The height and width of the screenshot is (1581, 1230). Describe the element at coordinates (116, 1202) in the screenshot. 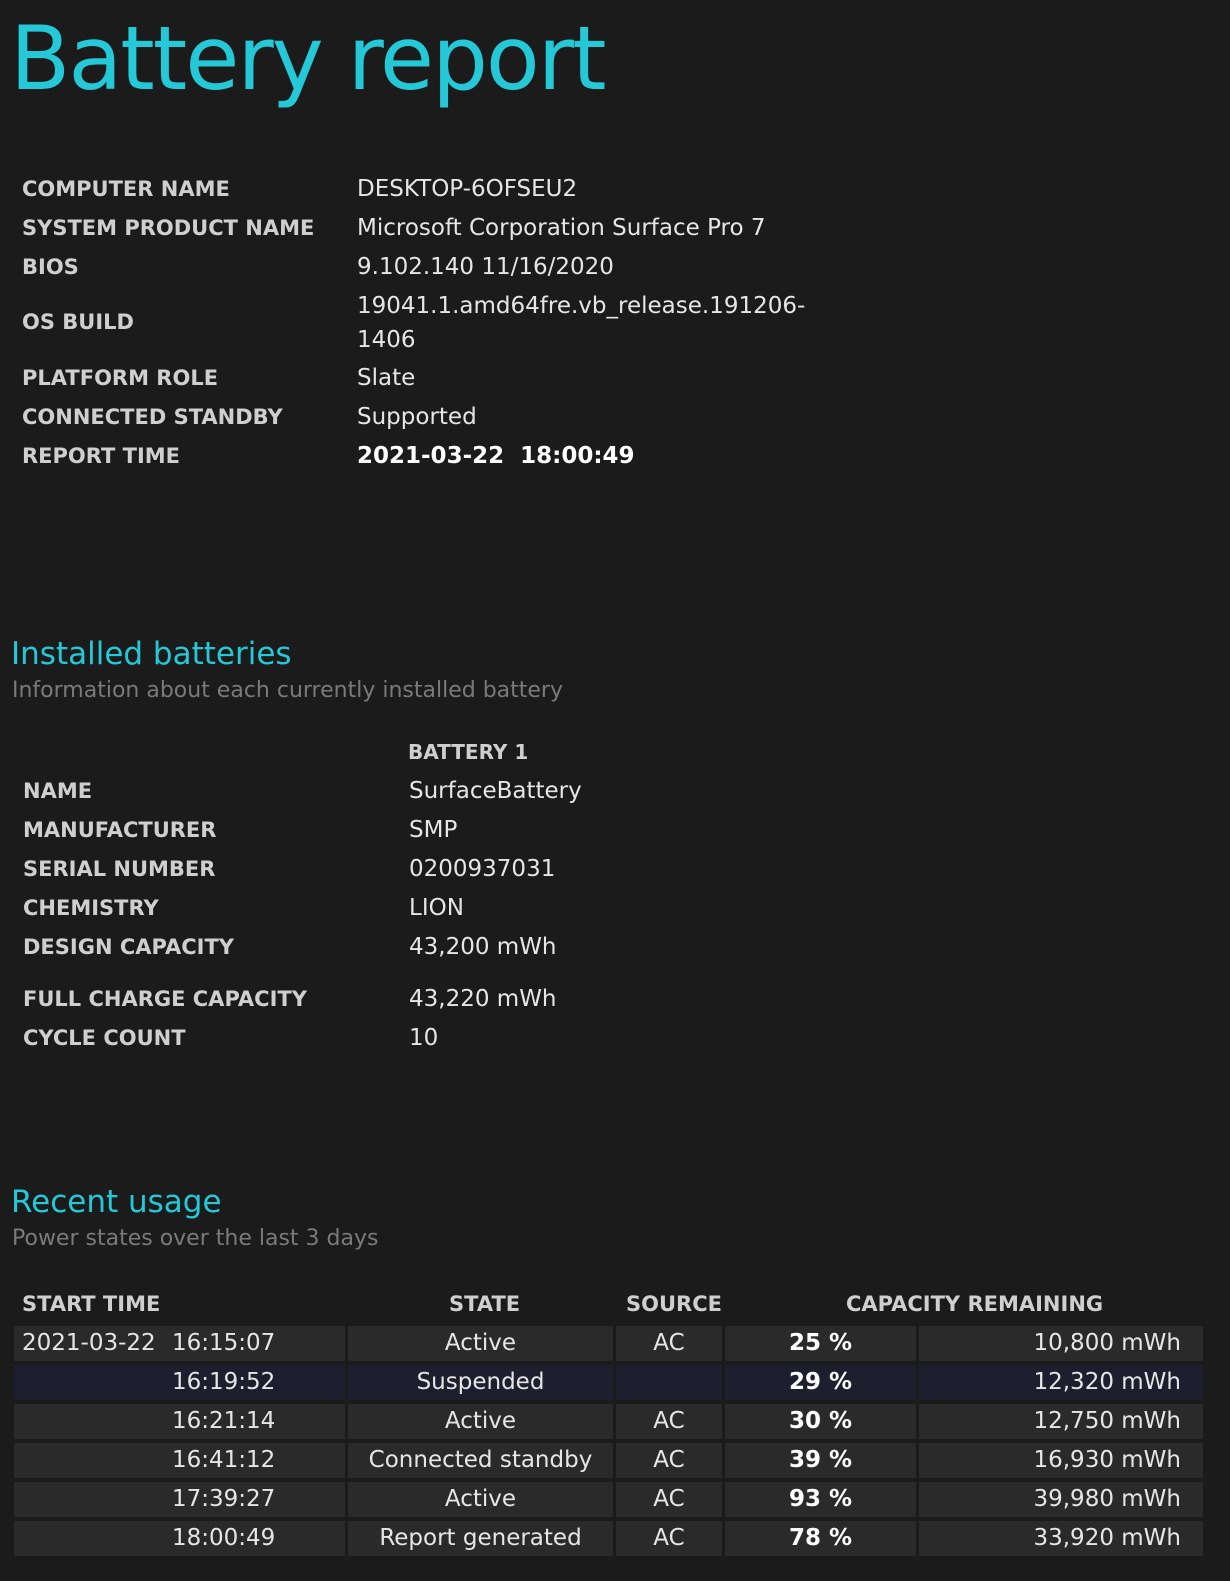

I see `recent-usage-heading: Recent usage` at that location.